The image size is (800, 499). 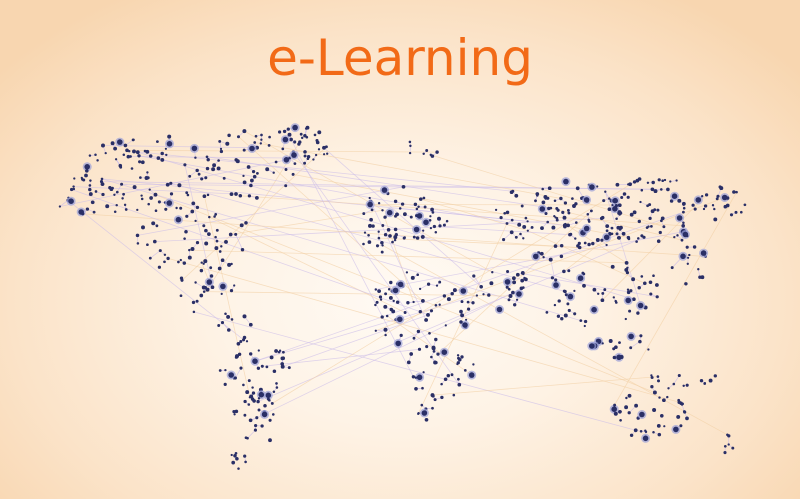 I want to click on network-link, so click(x=282, y=151).